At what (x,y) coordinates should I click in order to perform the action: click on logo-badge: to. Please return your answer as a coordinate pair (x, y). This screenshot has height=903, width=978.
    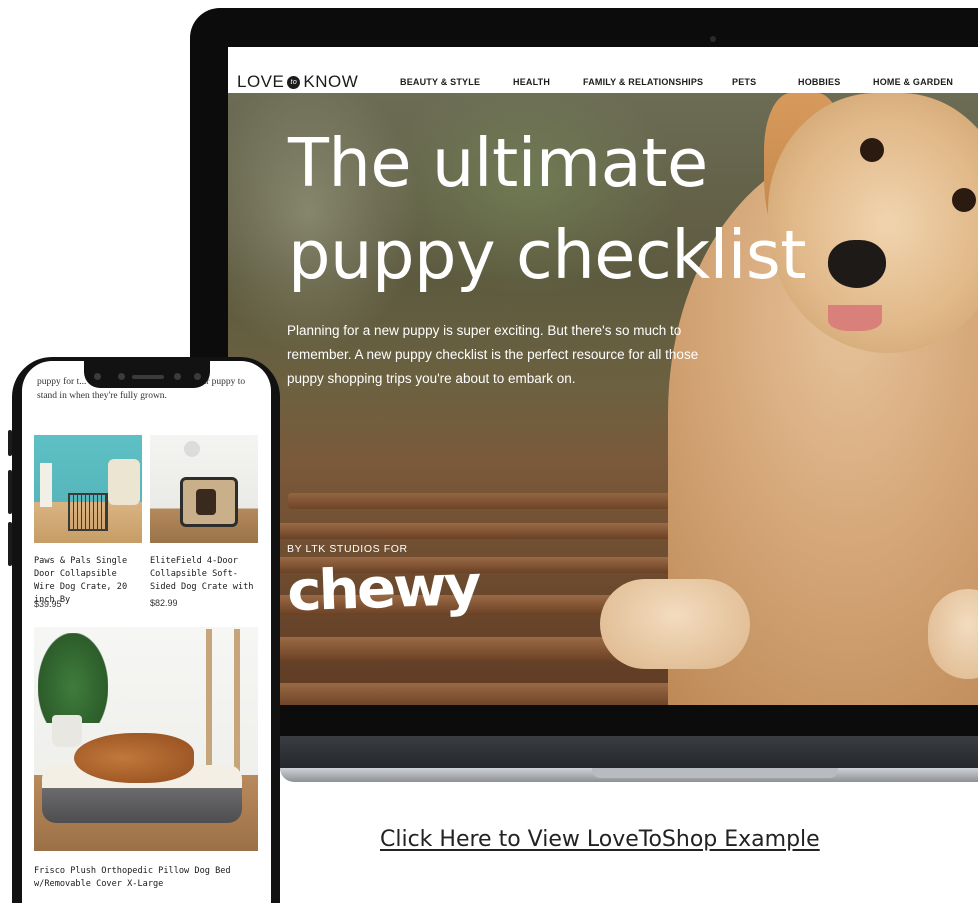
    Looking at the image, I should click on (294, 82).